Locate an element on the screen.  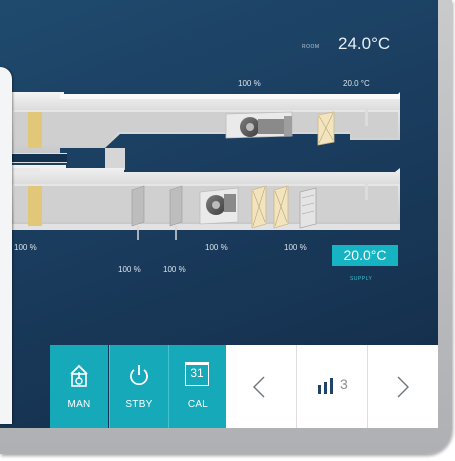
upper-duct-top-face is located at coordinates (230, 96).